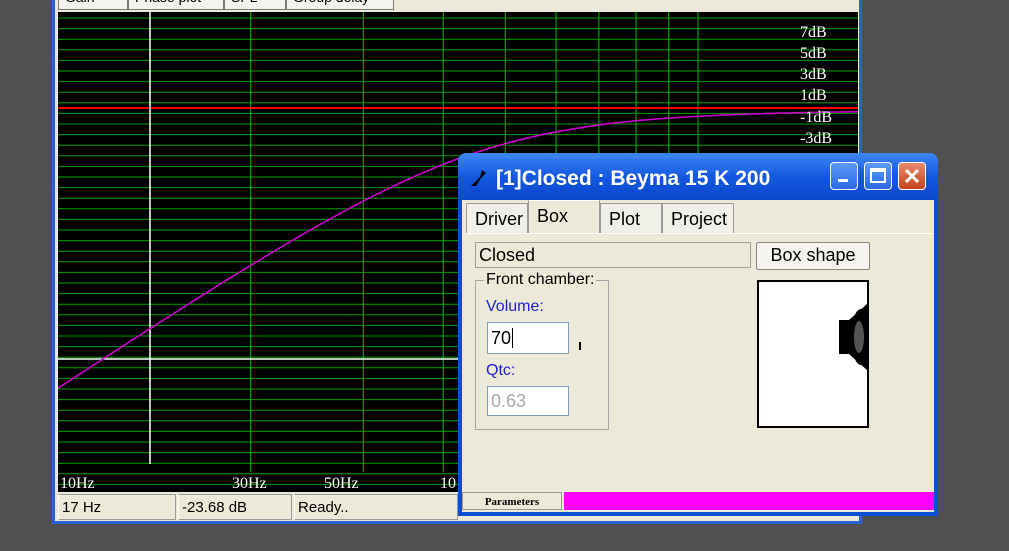 This screenshot has width=1009, height=551. What do you see at coordinates (448, 483) in the screenshot?
I see `hz-label-100: 10` at bounding box center [448, 483].